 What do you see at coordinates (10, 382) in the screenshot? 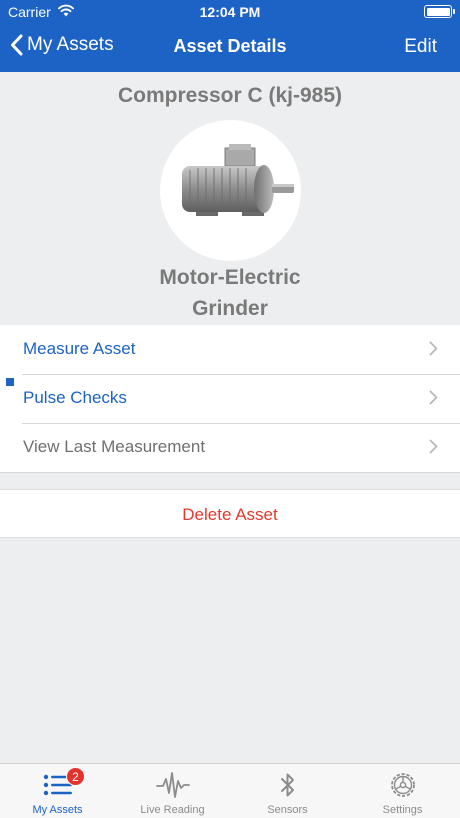
I see `selection-marker` at bounding box center [10, 382].